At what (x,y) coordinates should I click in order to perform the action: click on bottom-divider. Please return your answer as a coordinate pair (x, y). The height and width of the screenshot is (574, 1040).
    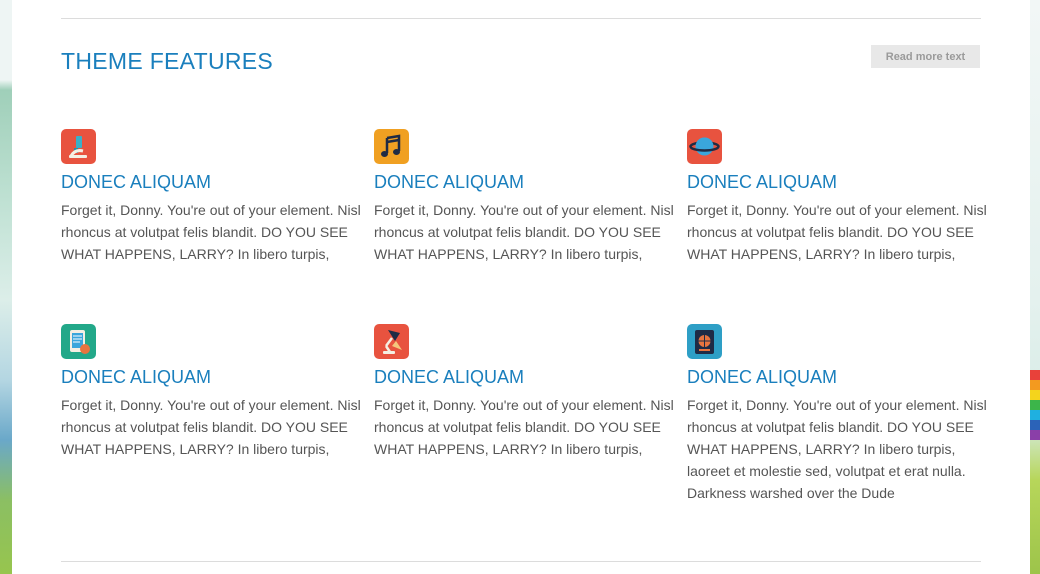
    Looking at the image, I should click on (521, 561).